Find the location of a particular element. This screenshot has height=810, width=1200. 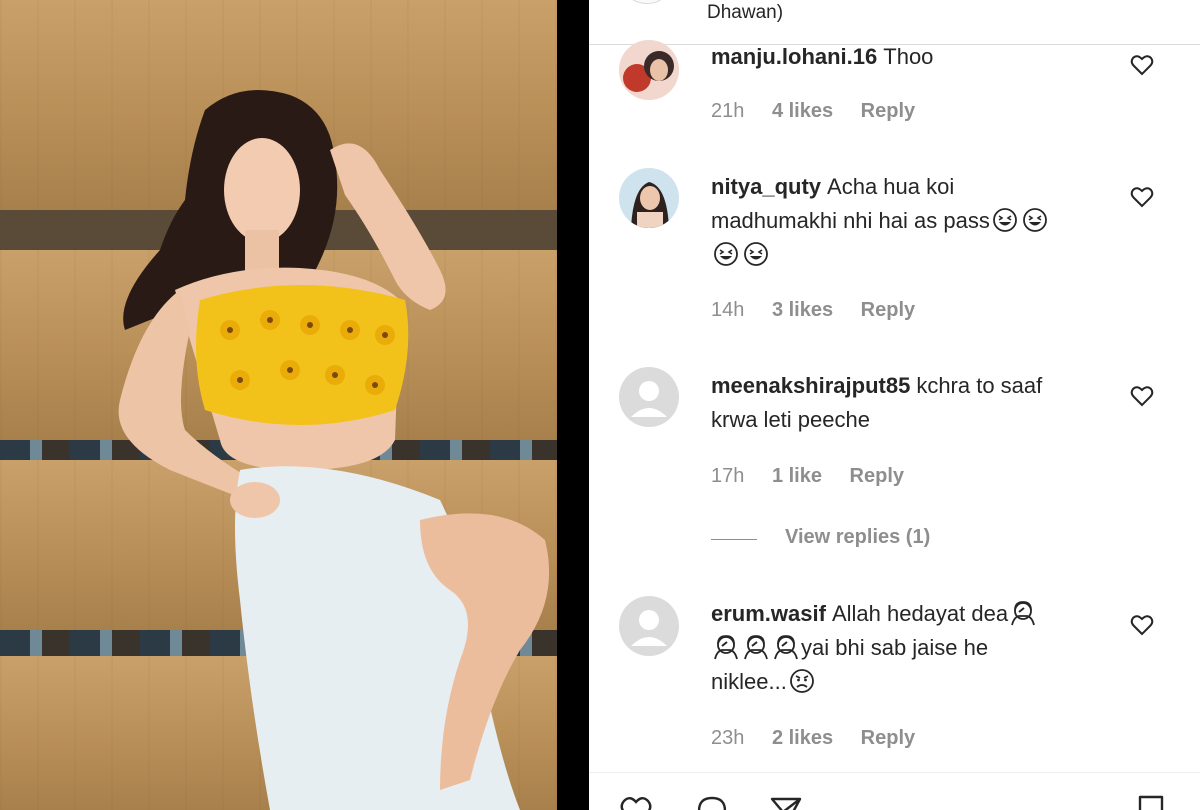

comment-body: Acha hua koi is located at coordinates (891, 186).